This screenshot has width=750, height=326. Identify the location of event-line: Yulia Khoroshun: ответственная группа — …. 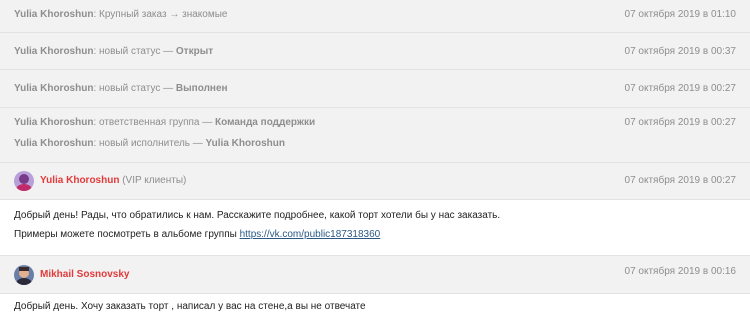
(164, 122).